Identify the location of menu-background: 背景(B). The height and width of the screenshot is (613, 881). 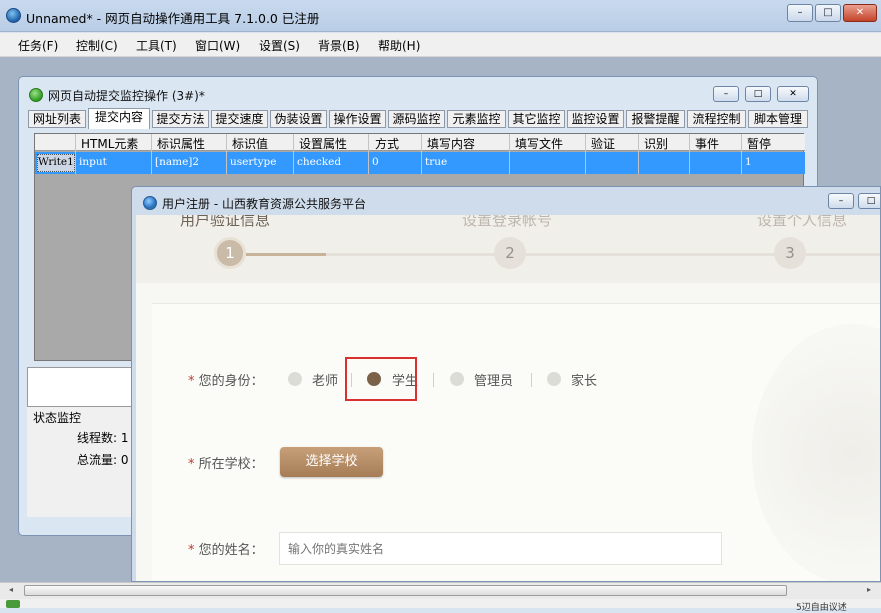
(339, 45).